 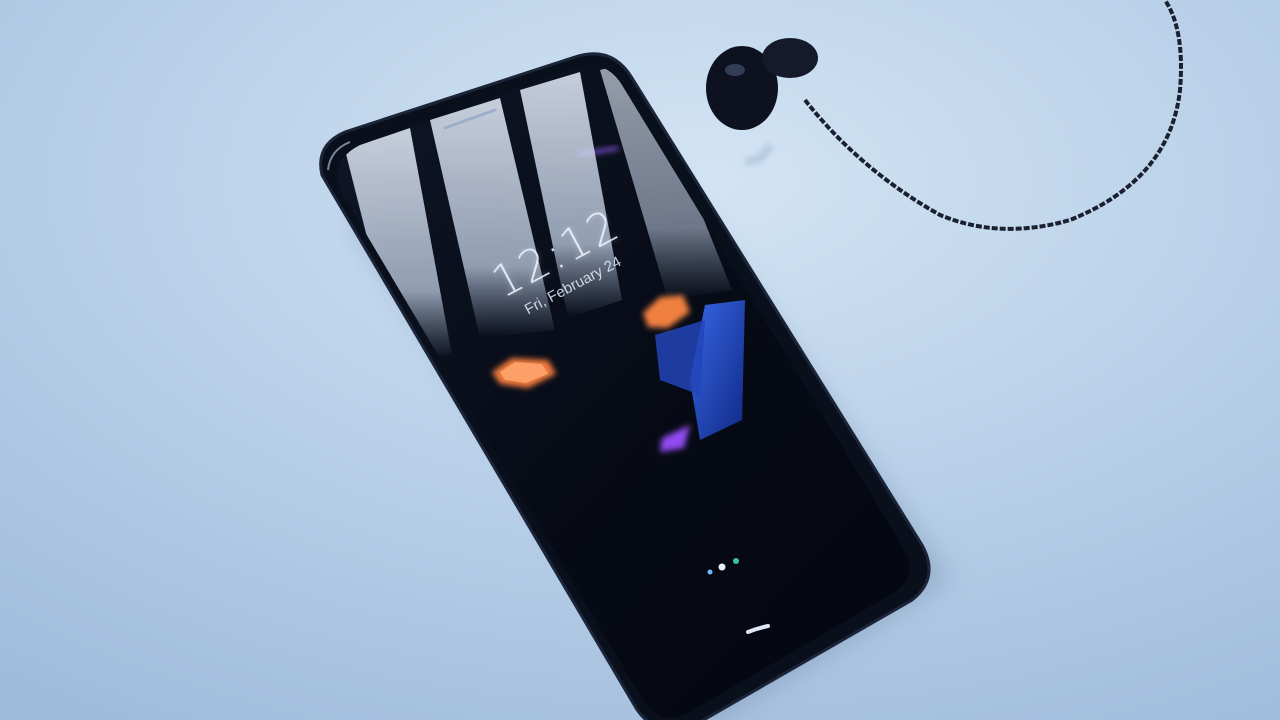 I want to click on earbud-tip, so click(x=790, y=58).